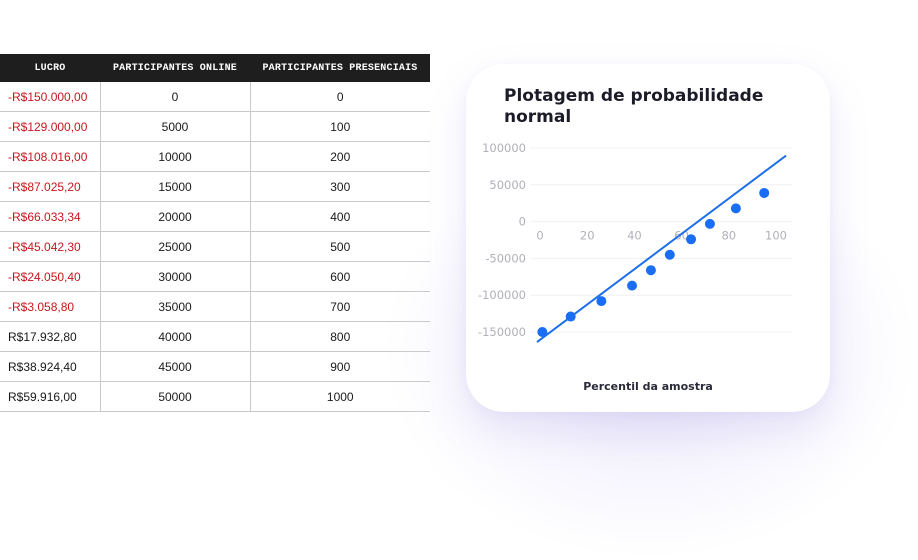 This screenshot has width=918, height=560. Describe the element at coordinates (505, 258) in the screenshot. I see `y-tick-label: -50000` at that location.